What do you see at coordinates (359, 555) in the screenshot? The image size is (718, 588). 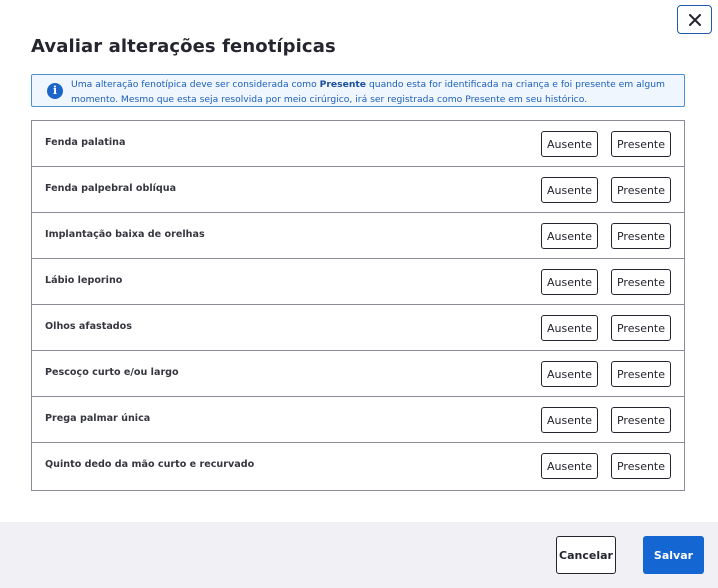 I see `modal-footer: Cancelar Salvar` at bounding box center [359, 555].